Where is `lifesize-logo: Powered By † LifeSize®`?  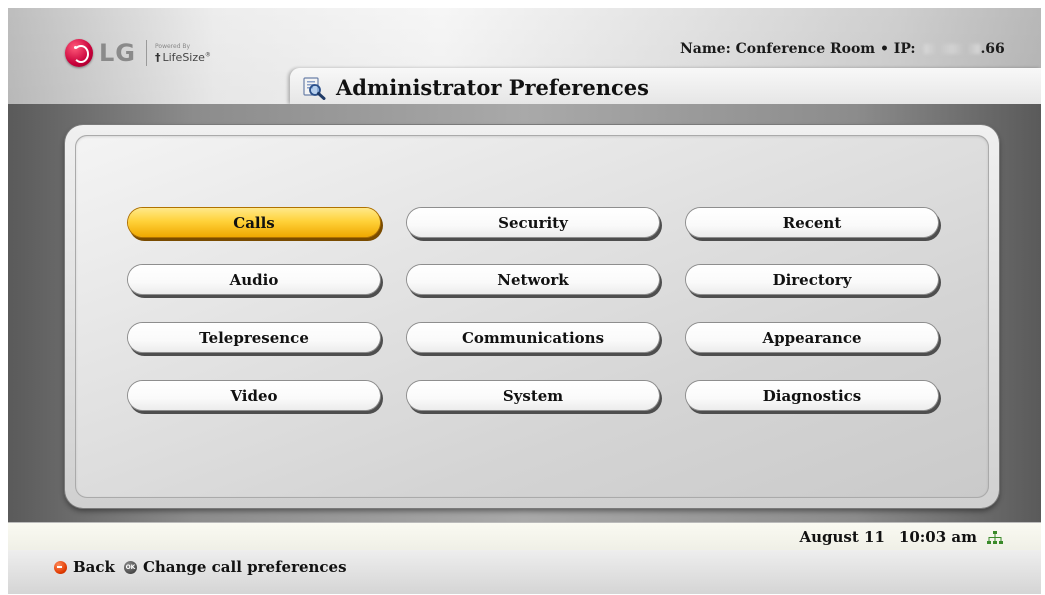
lifesize-logo: Powered By † LifeSize® is located at coordinates (183, 53).